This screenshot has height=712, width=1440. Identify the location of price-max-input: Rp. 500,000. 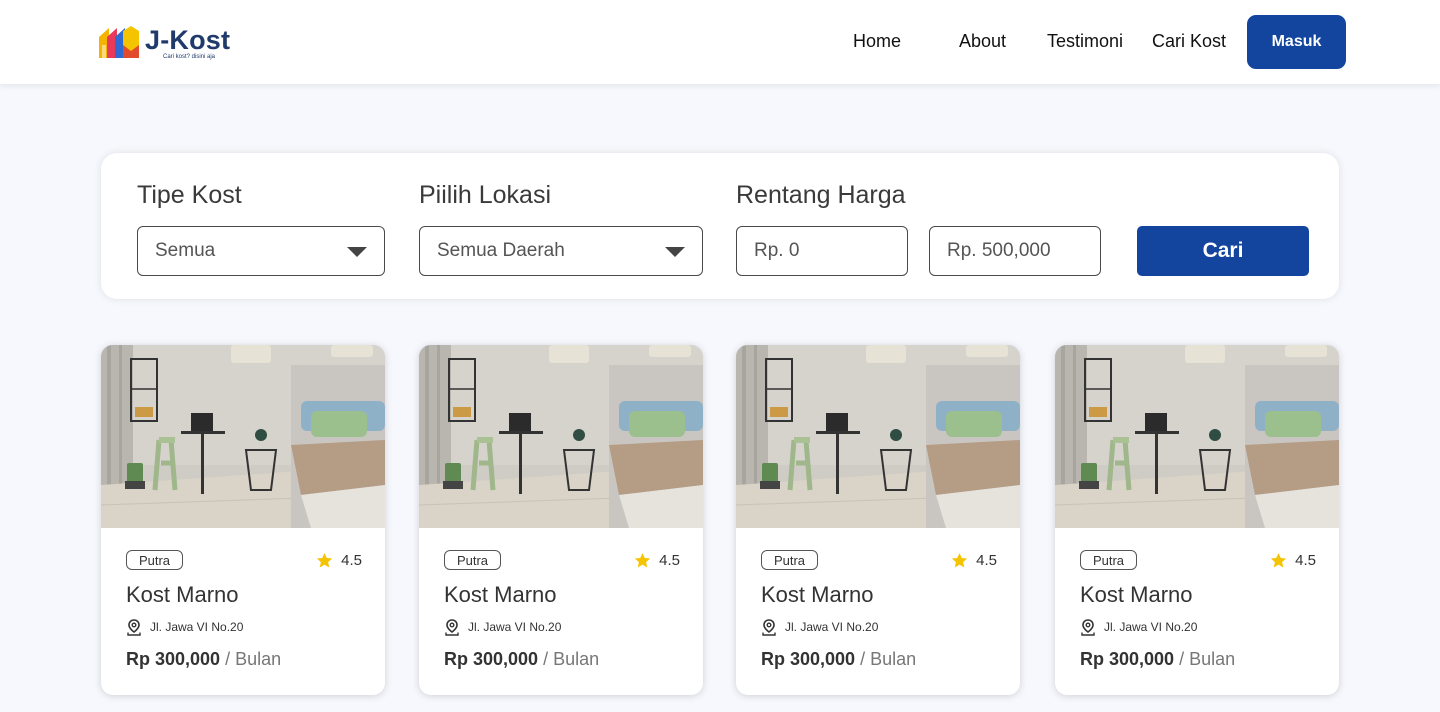
(1015, 251).